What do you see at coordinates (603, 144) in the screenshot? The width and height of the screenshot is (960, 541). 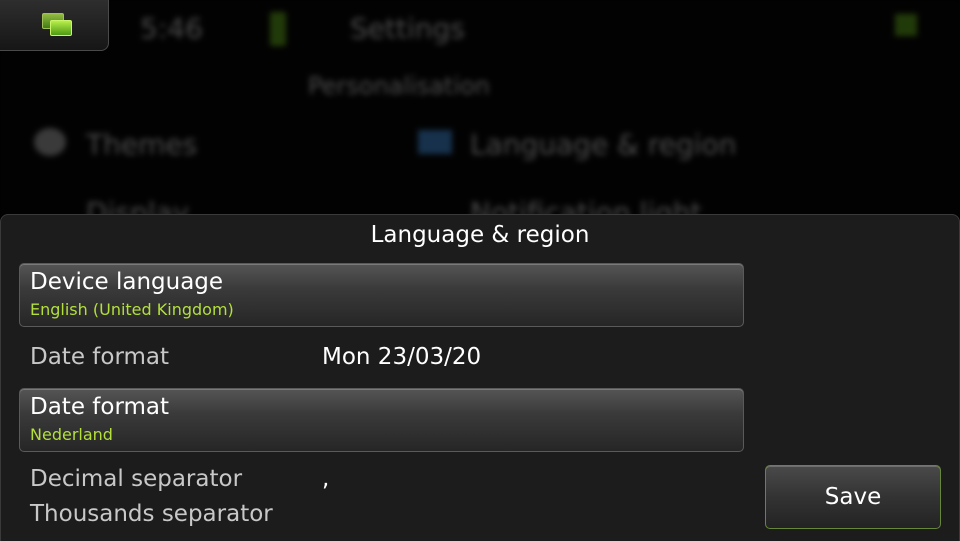 I see `background-item-language: Language & region` at bounding box center [603, 144].